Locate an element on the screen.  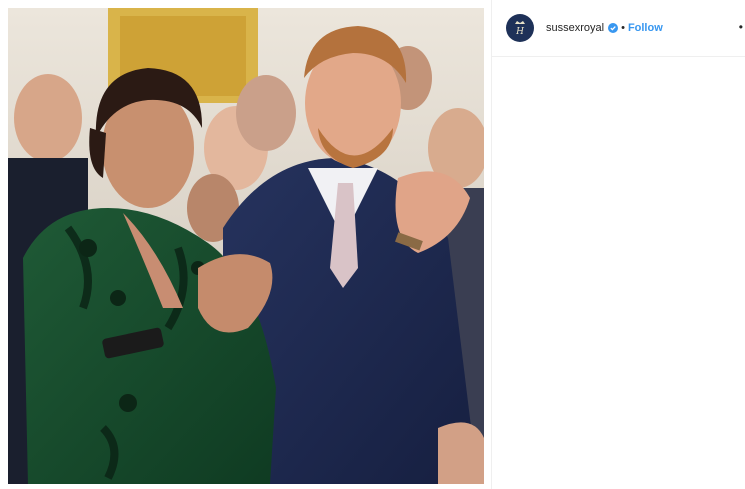
verified-badge-icon is located at coordinates (613, 28).